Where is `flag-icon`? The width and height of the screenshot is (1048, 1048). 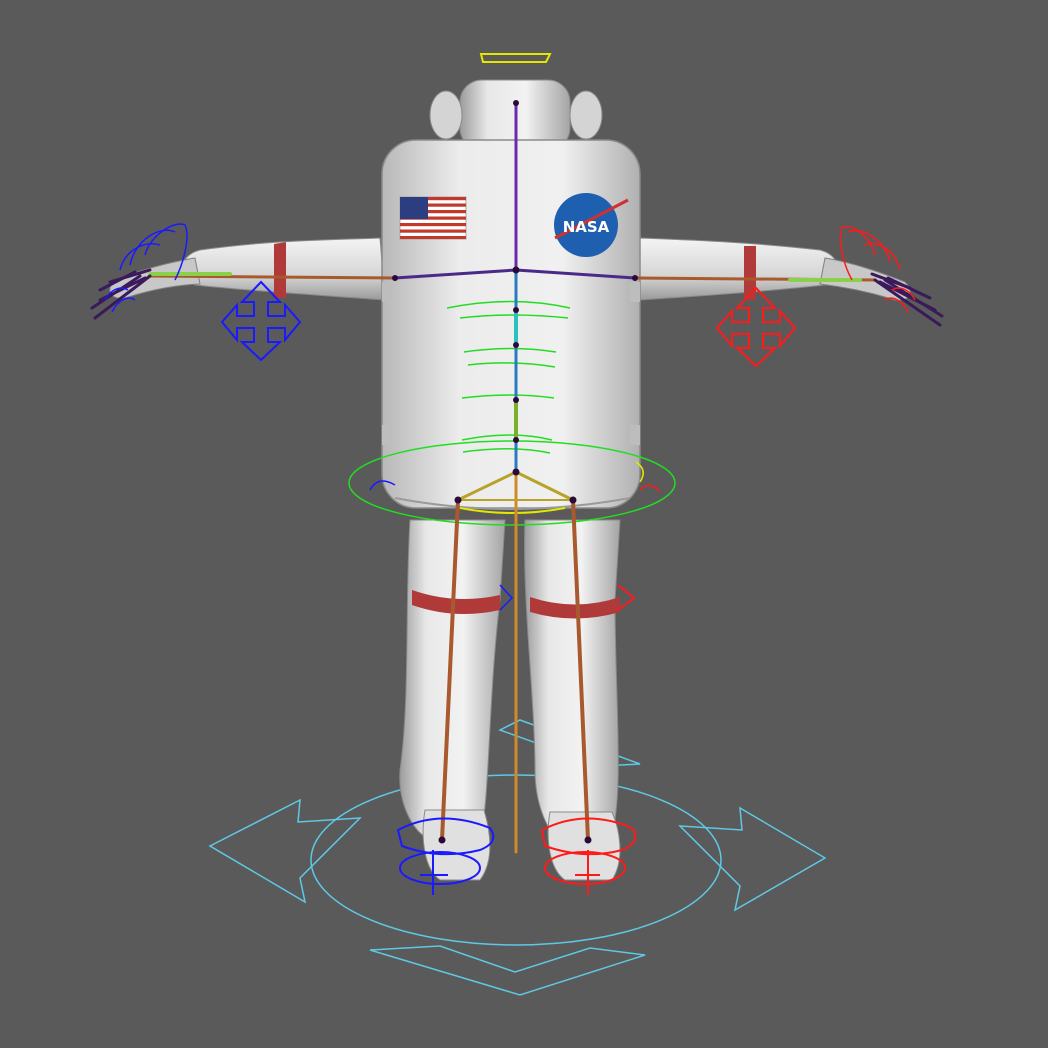 flag-icon is located at coordinates (433, 218).